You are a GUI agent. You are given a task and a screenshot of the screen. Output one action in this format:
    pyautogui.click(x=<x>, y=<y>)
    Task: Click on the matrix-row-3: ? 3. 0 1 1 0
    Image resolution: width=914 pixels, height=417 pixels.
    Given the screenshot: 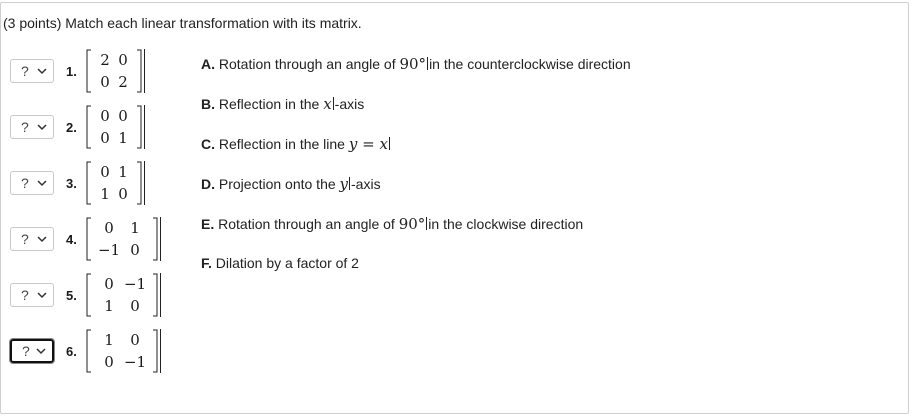 What is the action you would take?
    pyautogui.click(x=77, y=183)
    